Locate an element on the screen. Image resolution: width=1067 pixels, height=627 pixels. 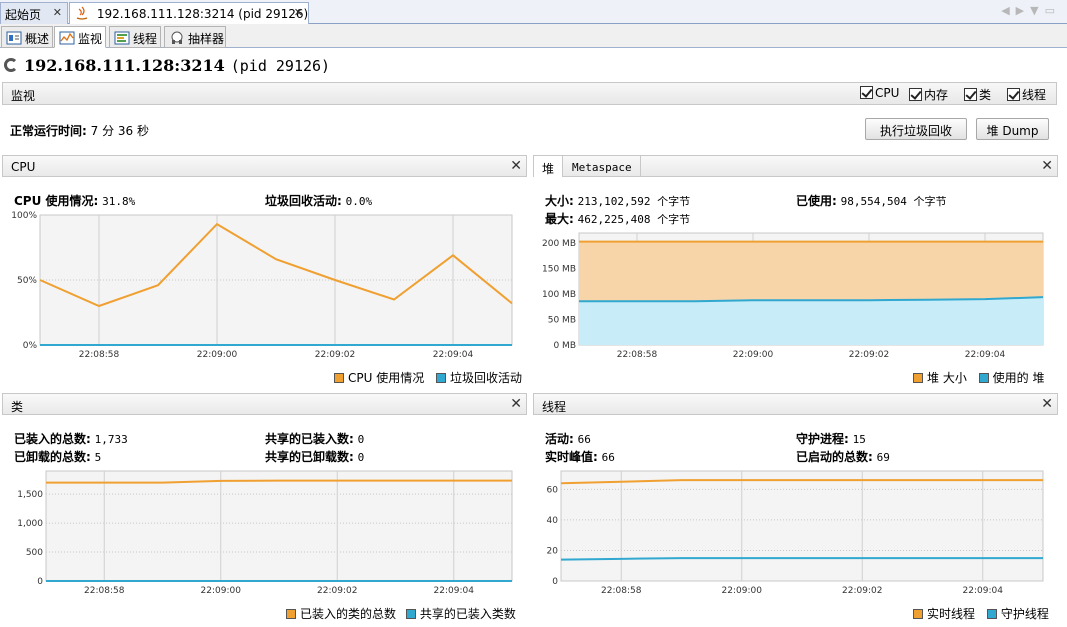
heap-used-area is located at coordinates (811, 321).